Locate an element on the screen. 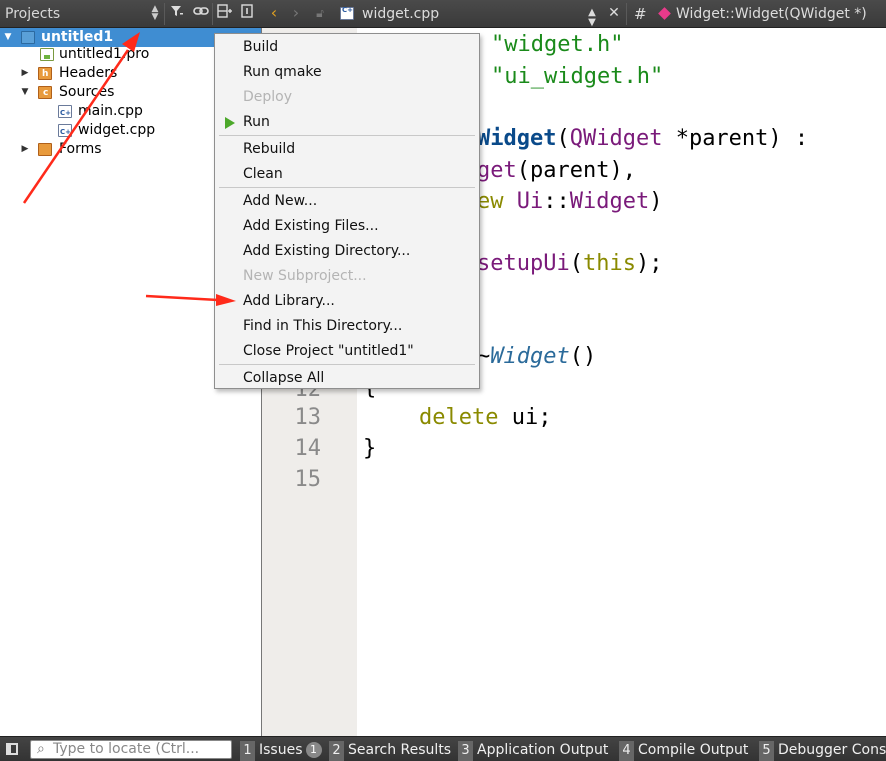  open-file-name: widget.cpp is located at coordinates (400, 14).